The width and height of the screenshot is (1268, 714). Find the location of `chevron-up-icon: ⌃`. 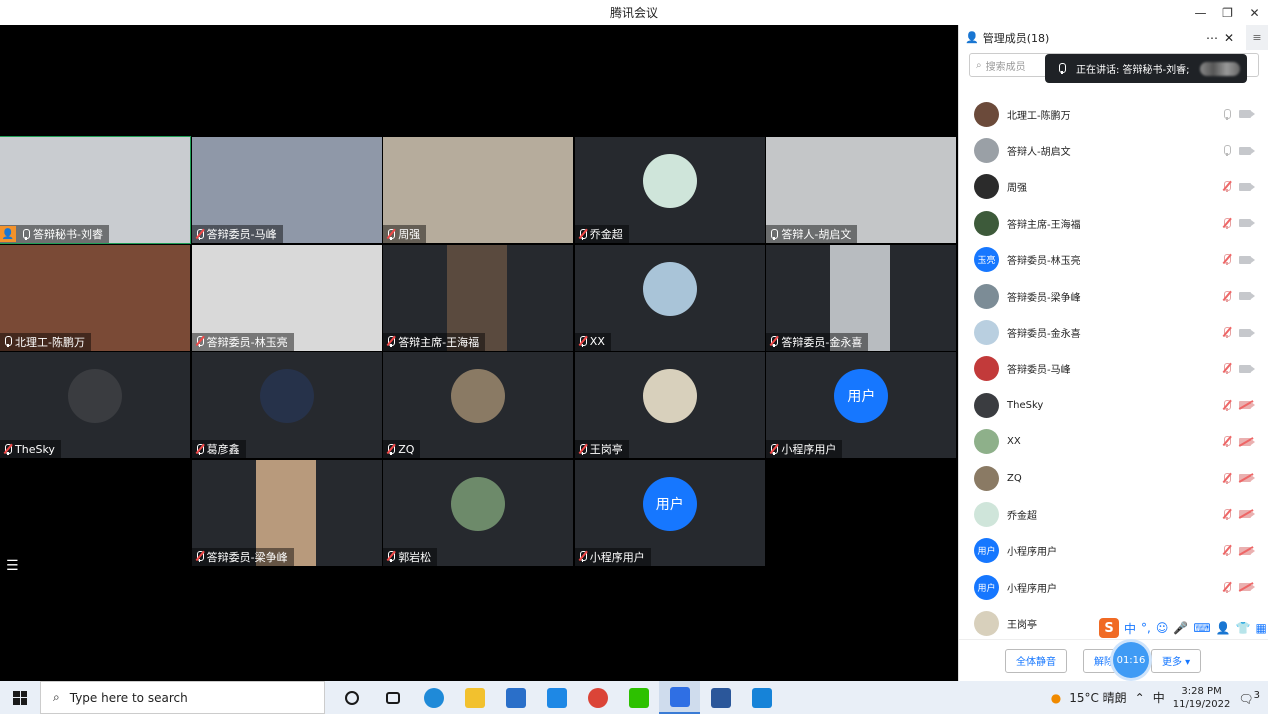

chevron-up-icon: ⌃ is located at coordinates (1140, 698).